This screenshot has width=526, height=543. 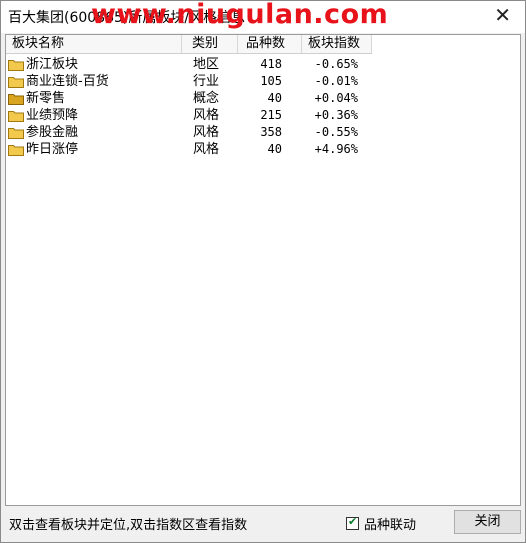 I want to click on sector-count: 105, so click(x=271, y=81).